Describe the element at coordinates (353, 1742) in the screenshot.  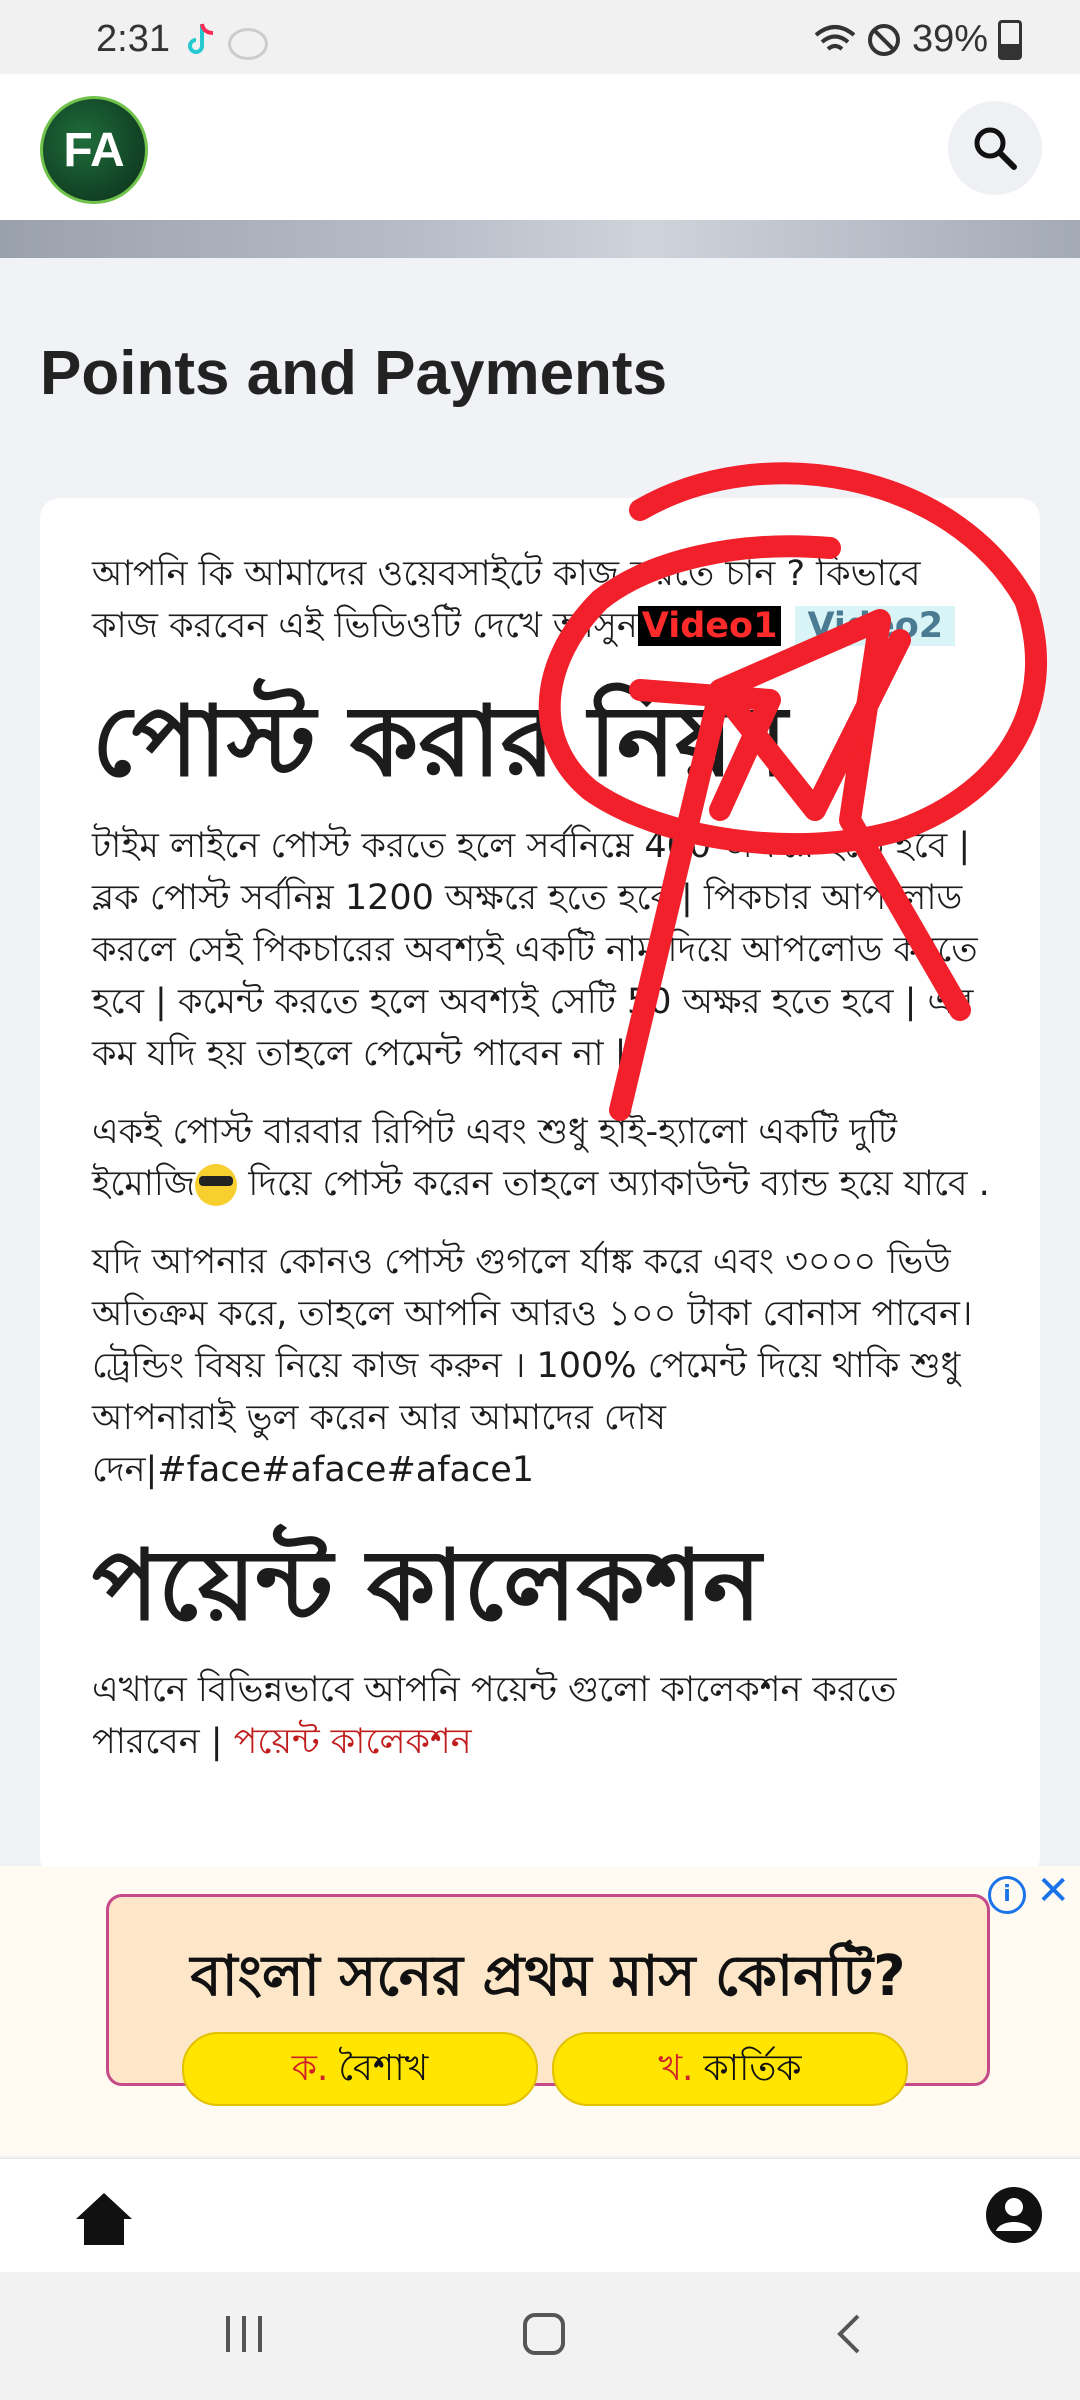
I see `points-collection-link: পয়েন্ট কালেকশন` at that location.